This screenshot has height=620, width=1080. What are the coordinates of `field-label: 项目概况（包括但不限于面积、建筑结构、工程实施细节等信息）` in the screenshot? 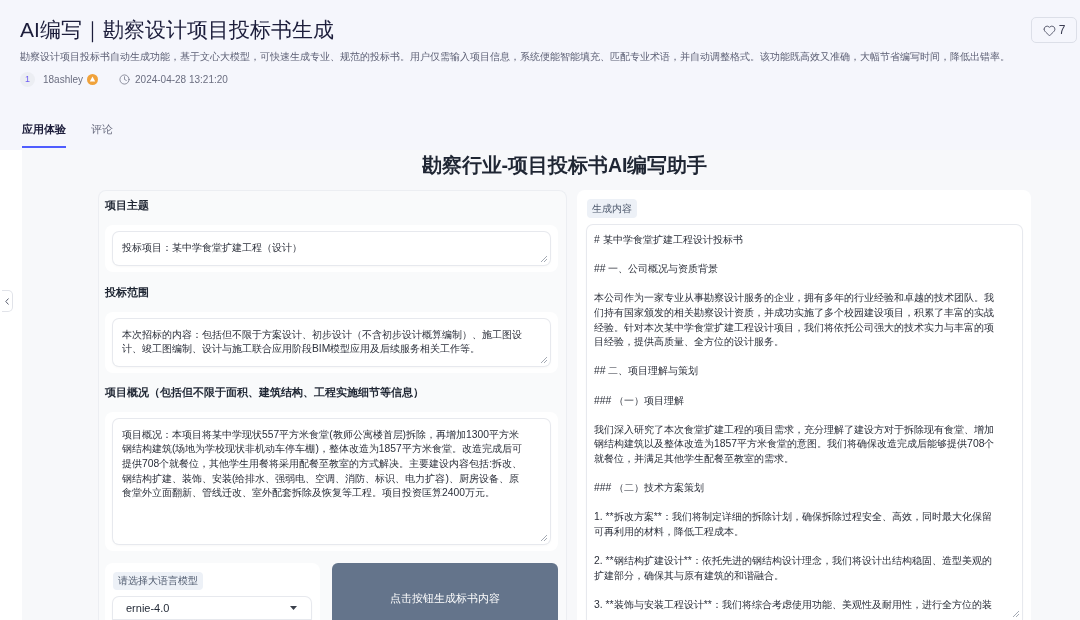 It's located at (265, 392).